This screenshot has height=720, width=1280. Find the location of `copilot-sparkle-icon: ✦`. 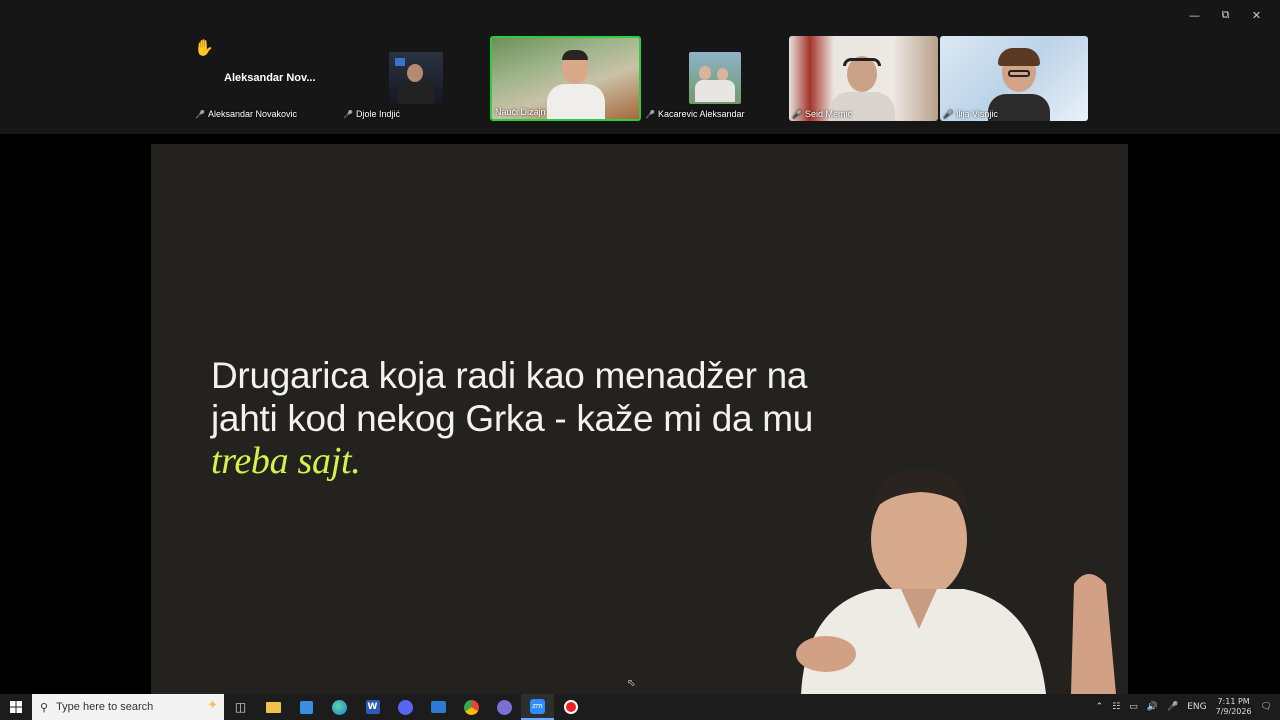

copilot-sparkle-icon: ✦ is located at coordinates (212, 705).